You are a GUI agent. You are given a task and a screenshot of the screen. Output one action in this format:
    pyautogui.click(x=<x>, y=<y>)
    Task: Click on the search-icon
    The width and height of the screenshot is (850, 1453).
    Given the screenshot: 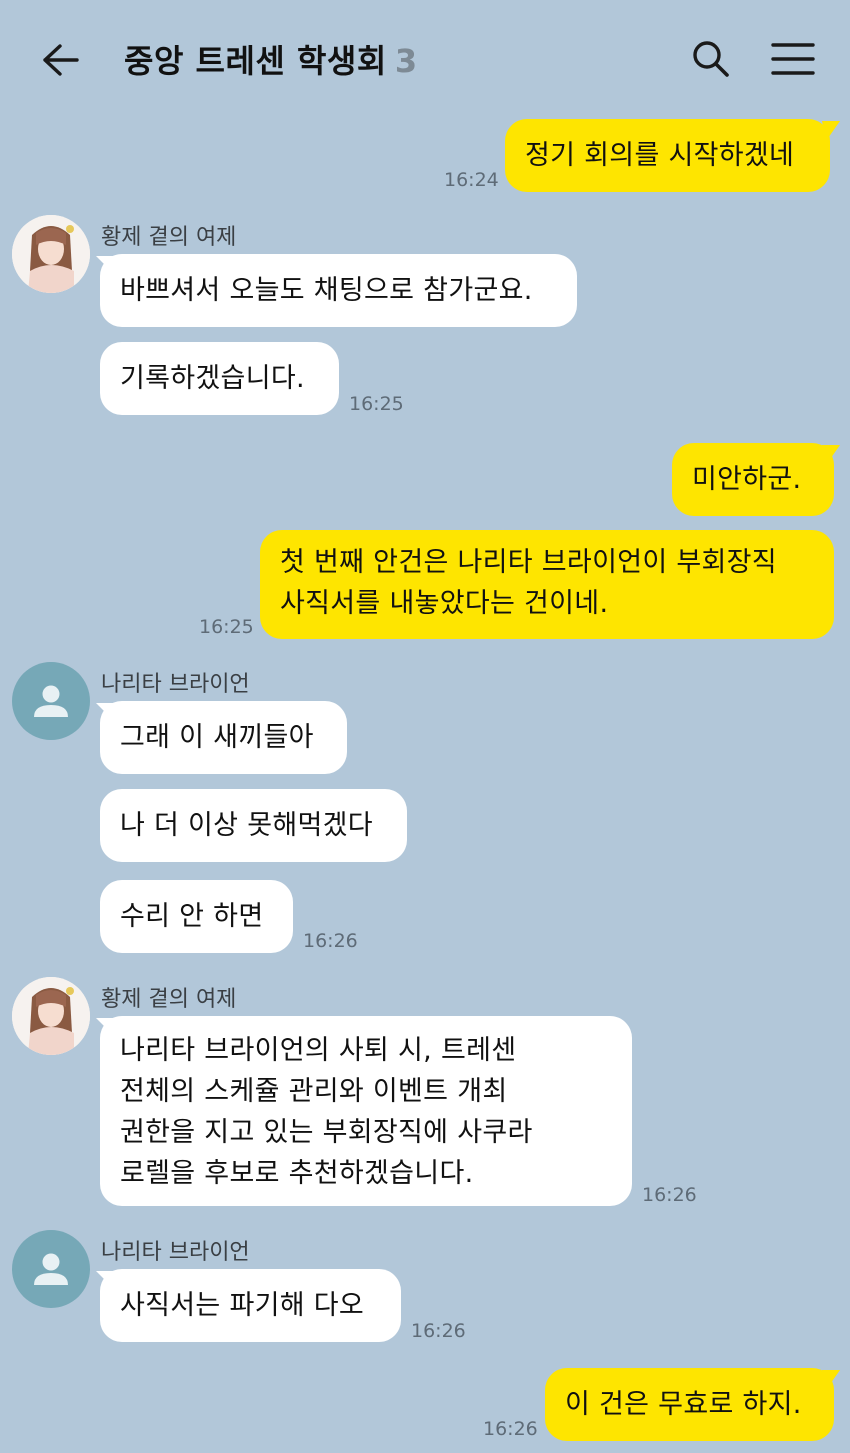 What is the action you would take?
    pyautogui.click(x=711, y=59)
    